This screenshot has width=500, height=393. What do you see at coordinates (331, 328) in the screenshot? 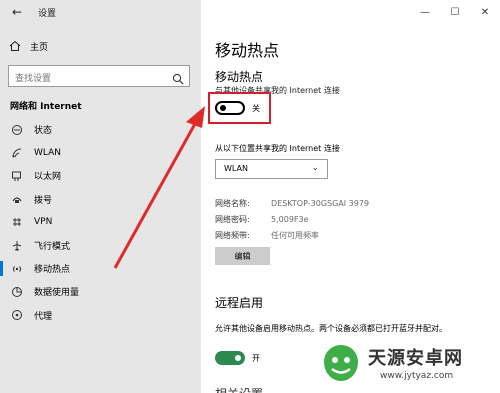
I see `remote-description: 允许其他设备启用移动热点。两个设备必须都已打开蓝牙并配对。` at bounding box center [331, 328].